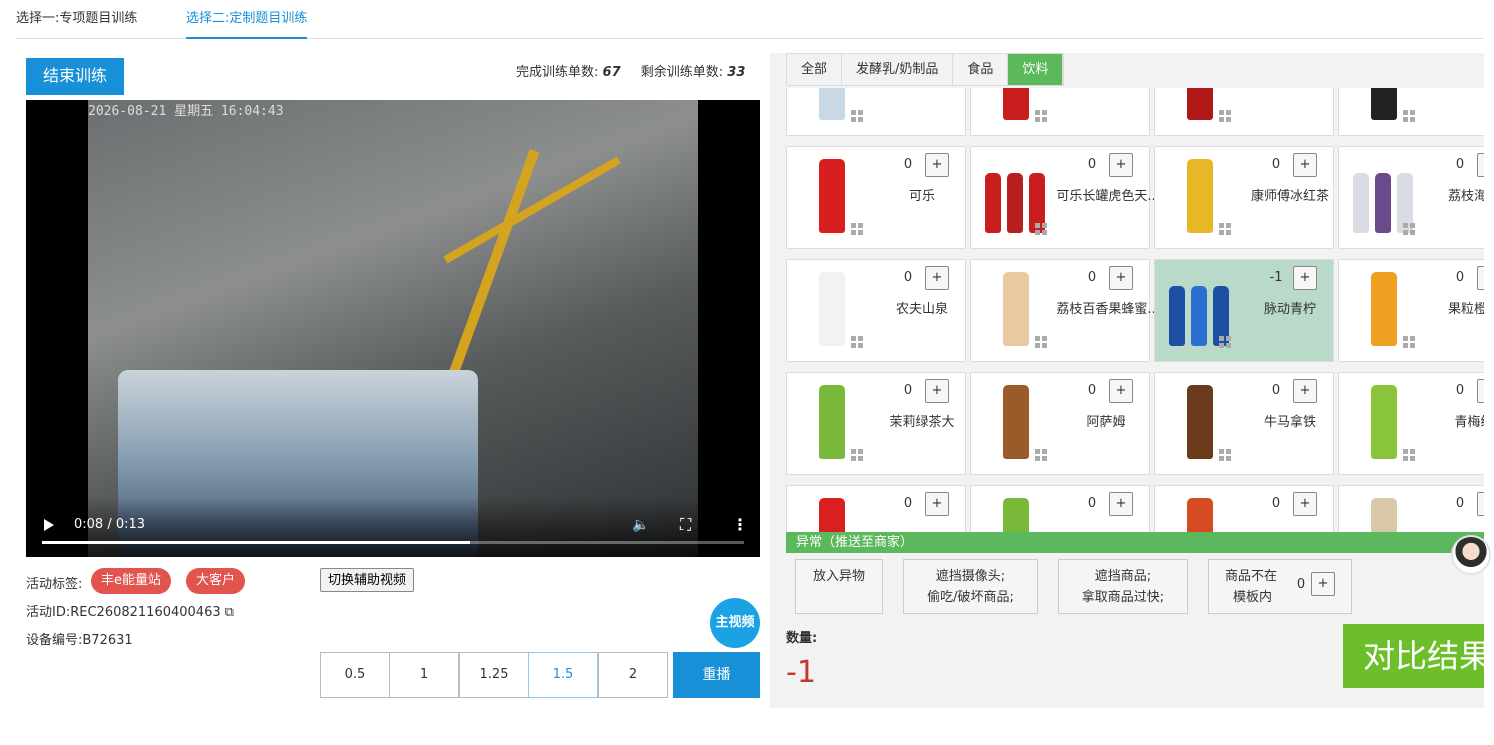 Image resolution: width=1494 pixels, height=745 pixels. I want to click on end-training-button: 结束训练, so click(75, 76).